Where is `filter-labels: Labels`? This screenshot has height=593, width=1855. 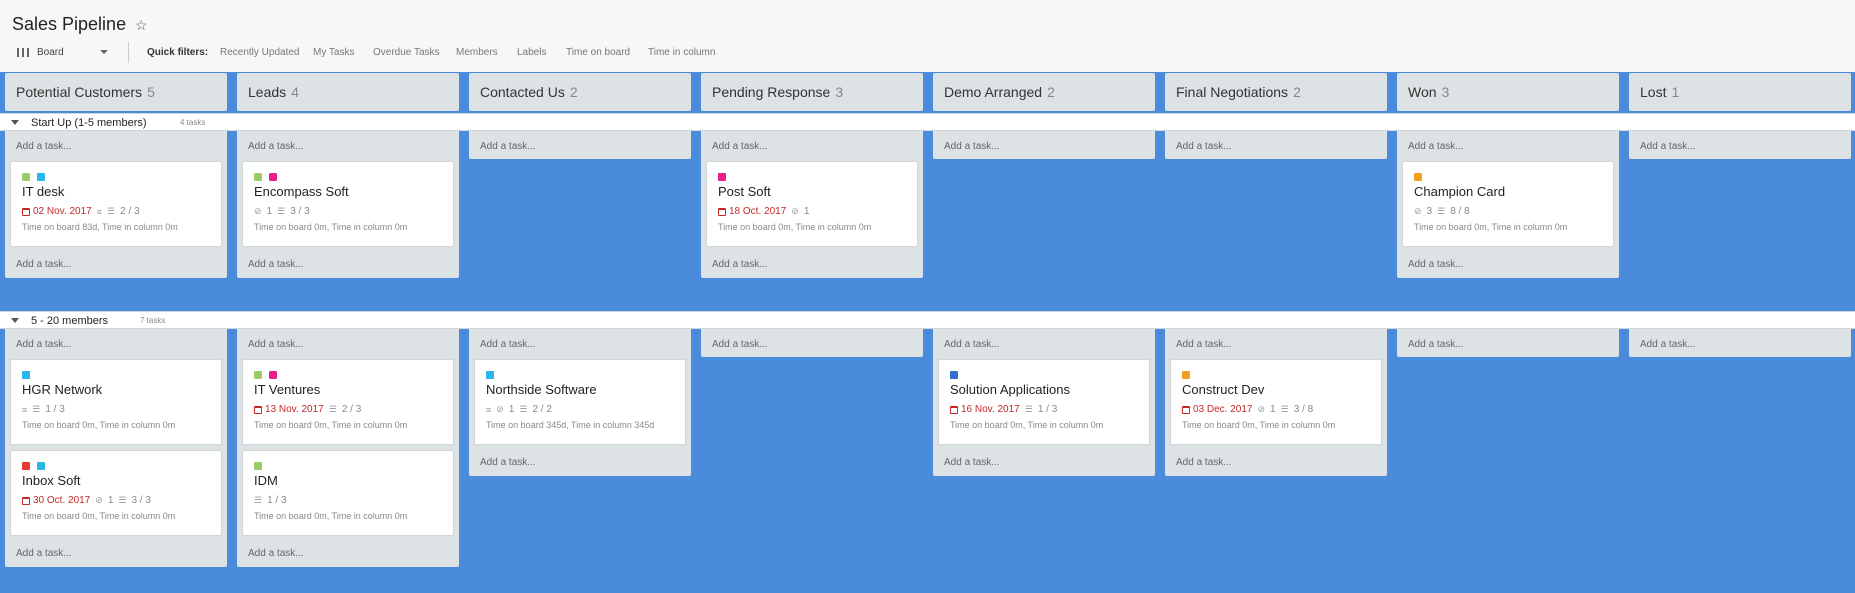
filter-labels: Labels is located at coordinates (531, 52).